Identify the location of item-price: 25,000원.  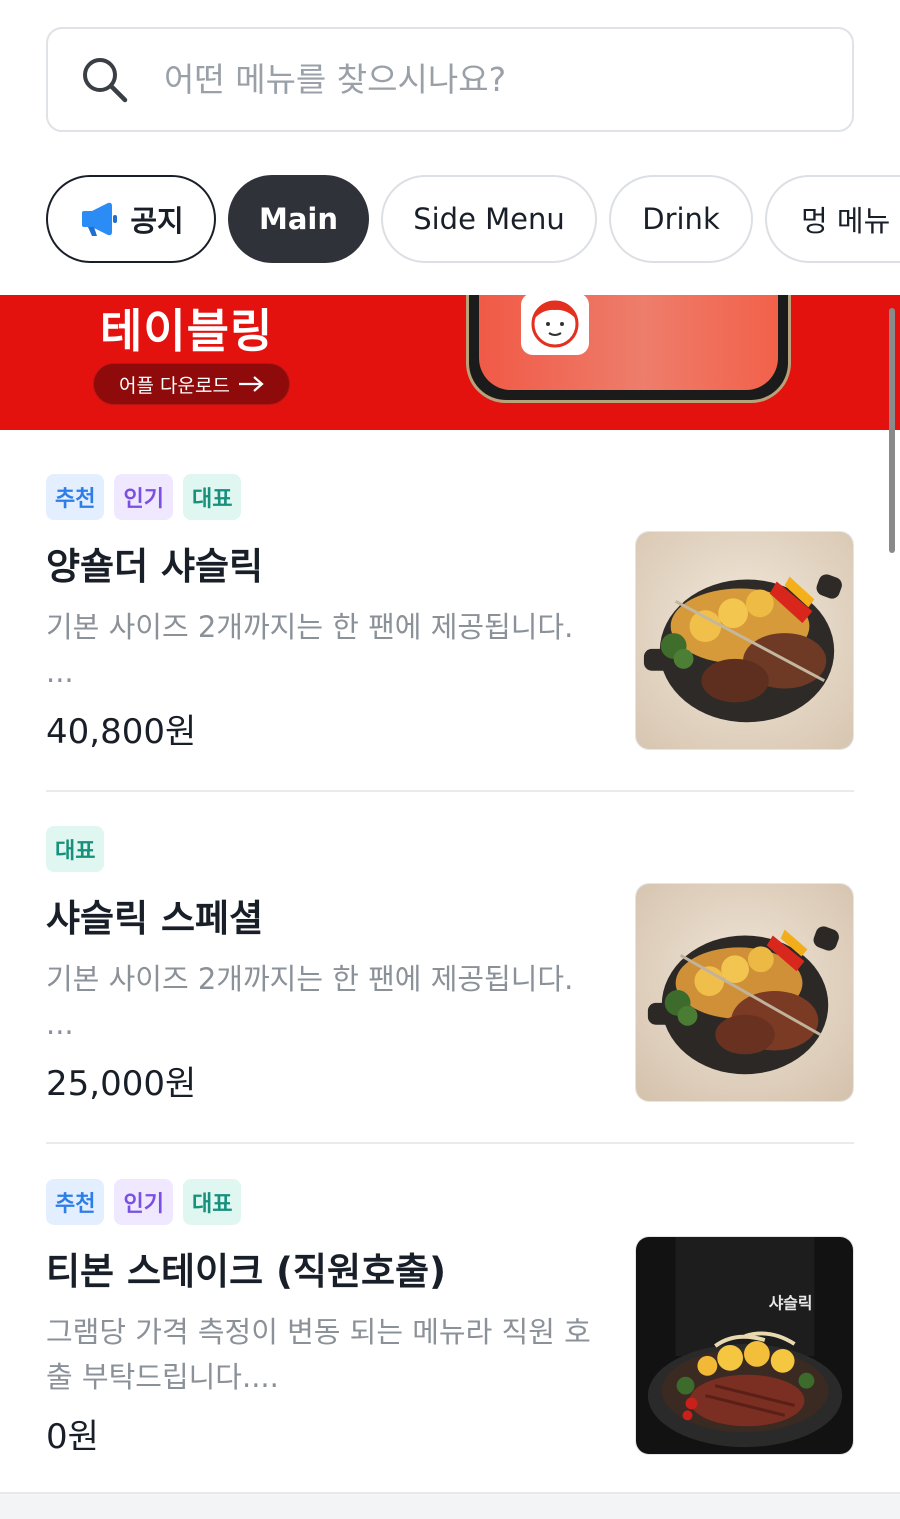
(121, 1084).